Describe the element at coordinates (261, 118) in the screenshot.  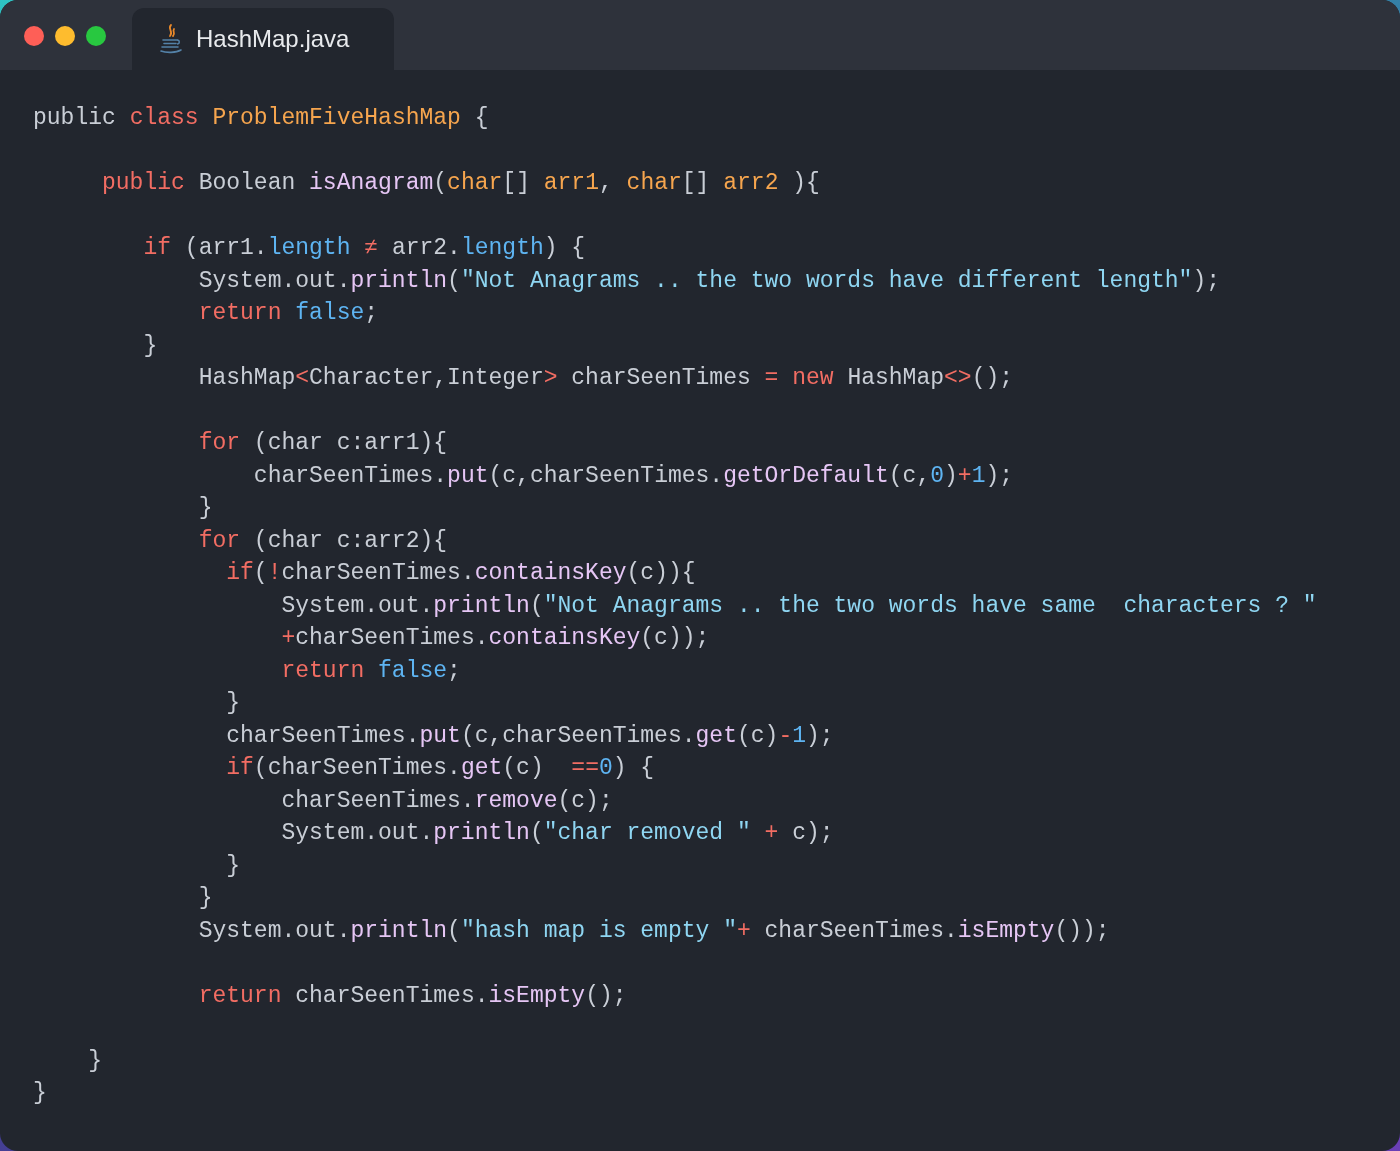
I see `code-line: public class ProblemFiveHashMap {` at that location.